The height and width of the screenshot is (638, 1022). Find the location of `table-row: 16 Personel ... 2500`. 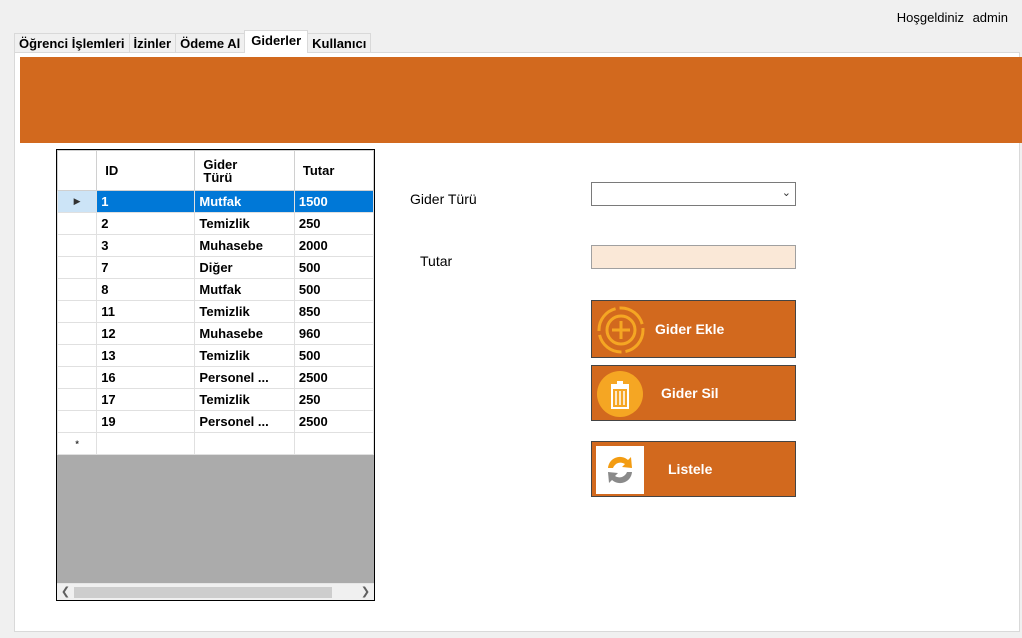

table-row: 16 Personel ... 2500 is located at coordinates (215, 377).